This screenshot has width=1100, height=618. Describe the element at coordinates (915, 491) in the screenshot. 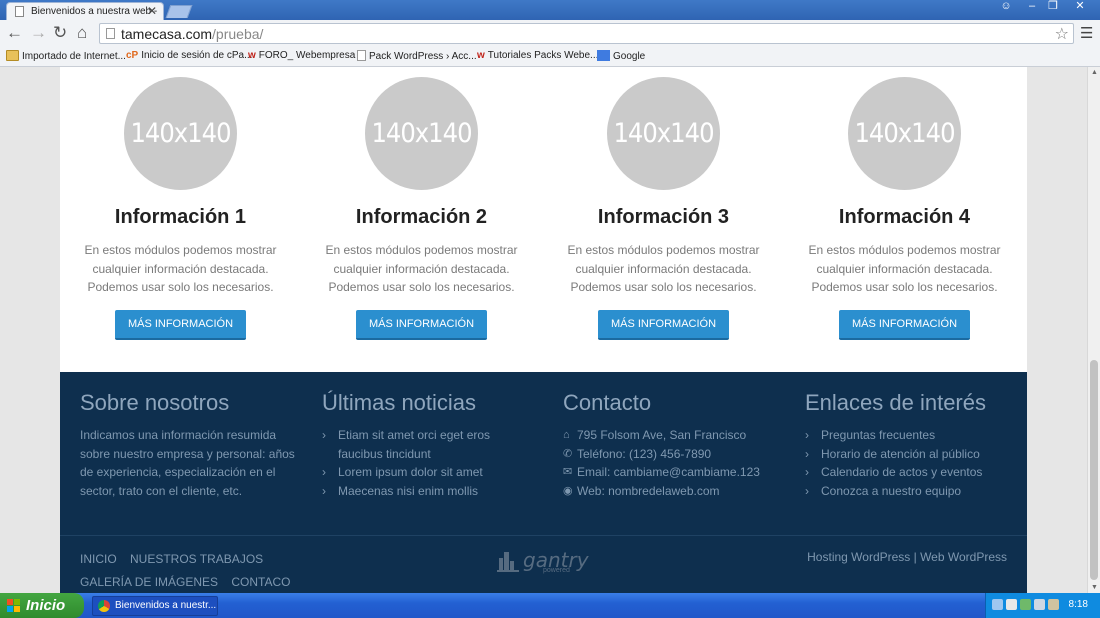

I see `interest-link: › Conozca a nuestro equipo` at that location.